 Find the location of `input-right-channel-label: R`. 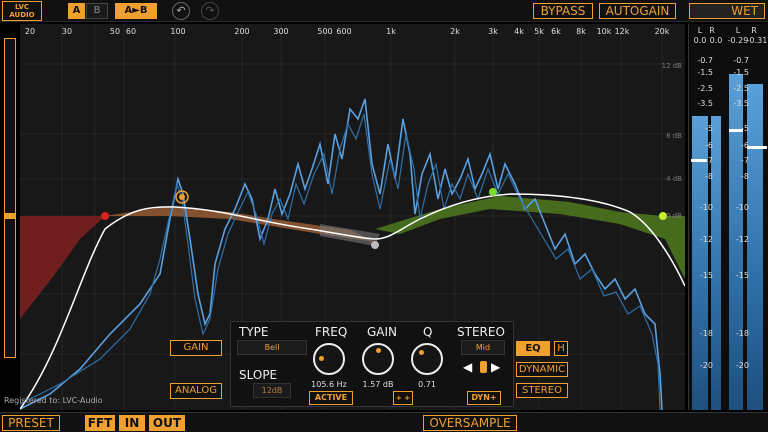

input-right-channel-label: R is located at coordinates (712, 30).